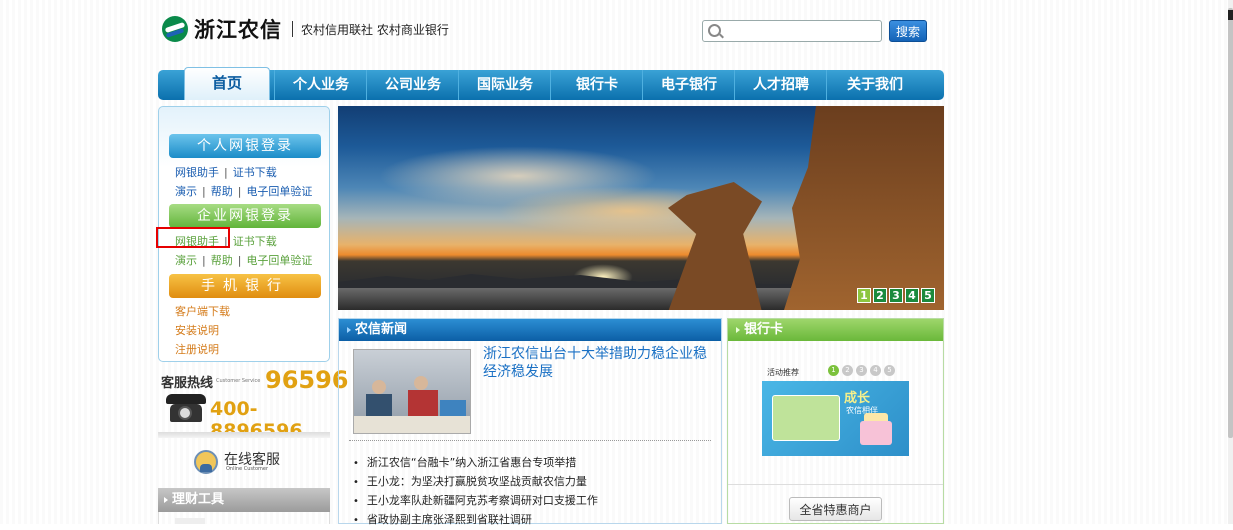  I want to click on search-button: 搜索, so click(908, 31).